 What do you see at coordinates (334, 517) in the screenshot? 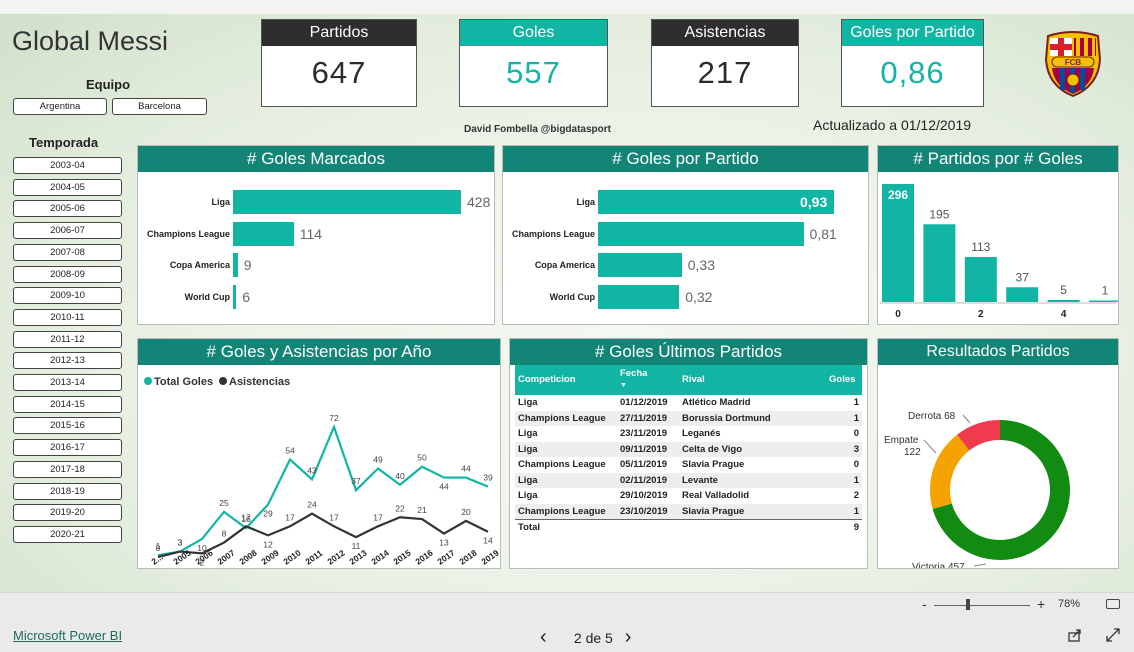
I see `data-label: 17` at bounding box center [334, 517].